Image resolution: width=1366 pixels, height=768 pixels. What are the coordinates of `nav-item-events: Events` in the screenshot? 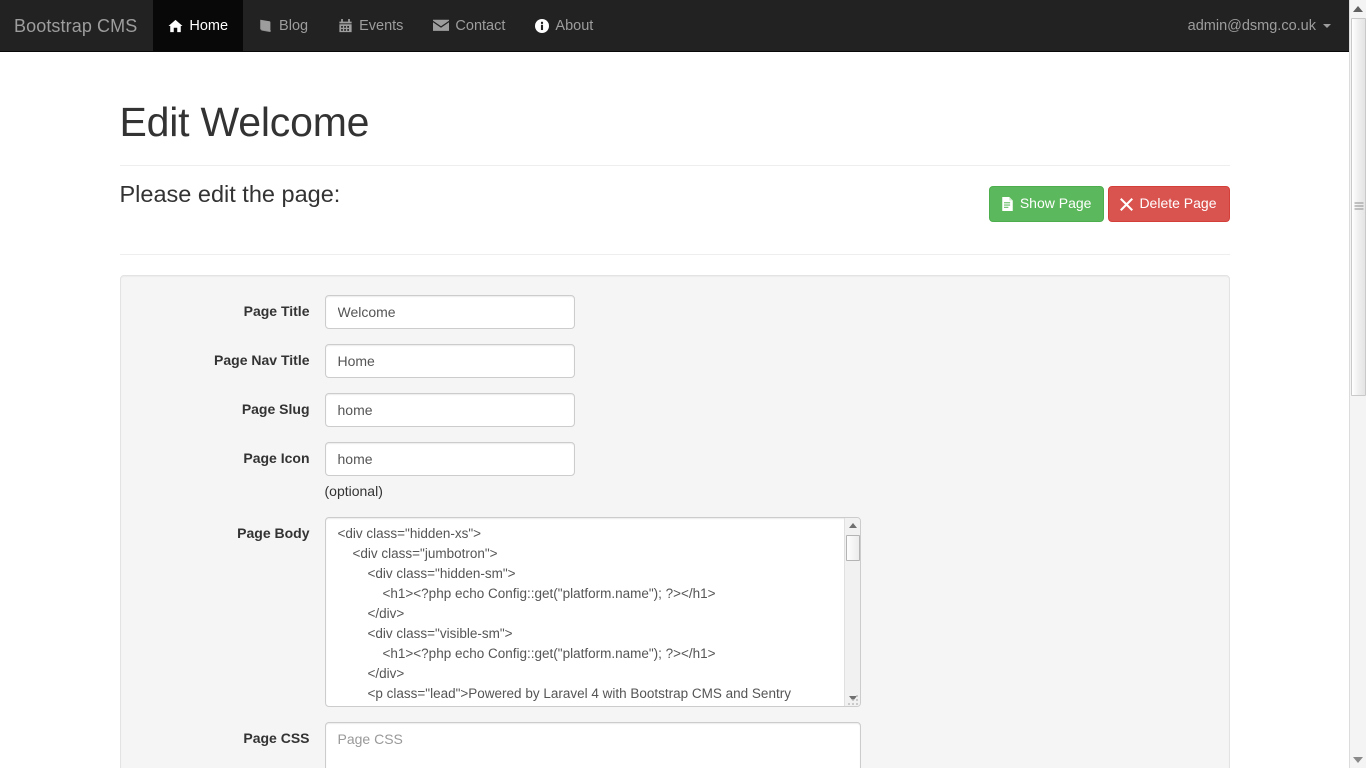 It's located at (370, 25).